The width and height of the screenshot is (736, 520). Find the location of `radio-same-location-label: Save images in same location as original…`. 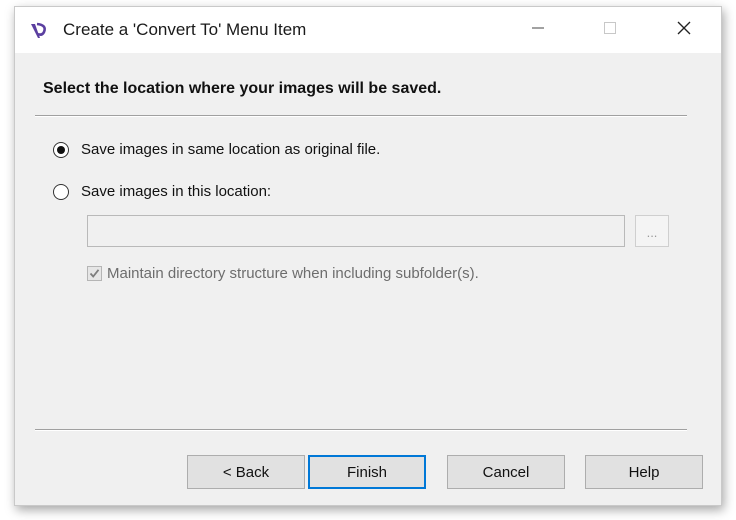

radio-same-location-label: Save images in same location as original… is located at coordinates (231, 149).